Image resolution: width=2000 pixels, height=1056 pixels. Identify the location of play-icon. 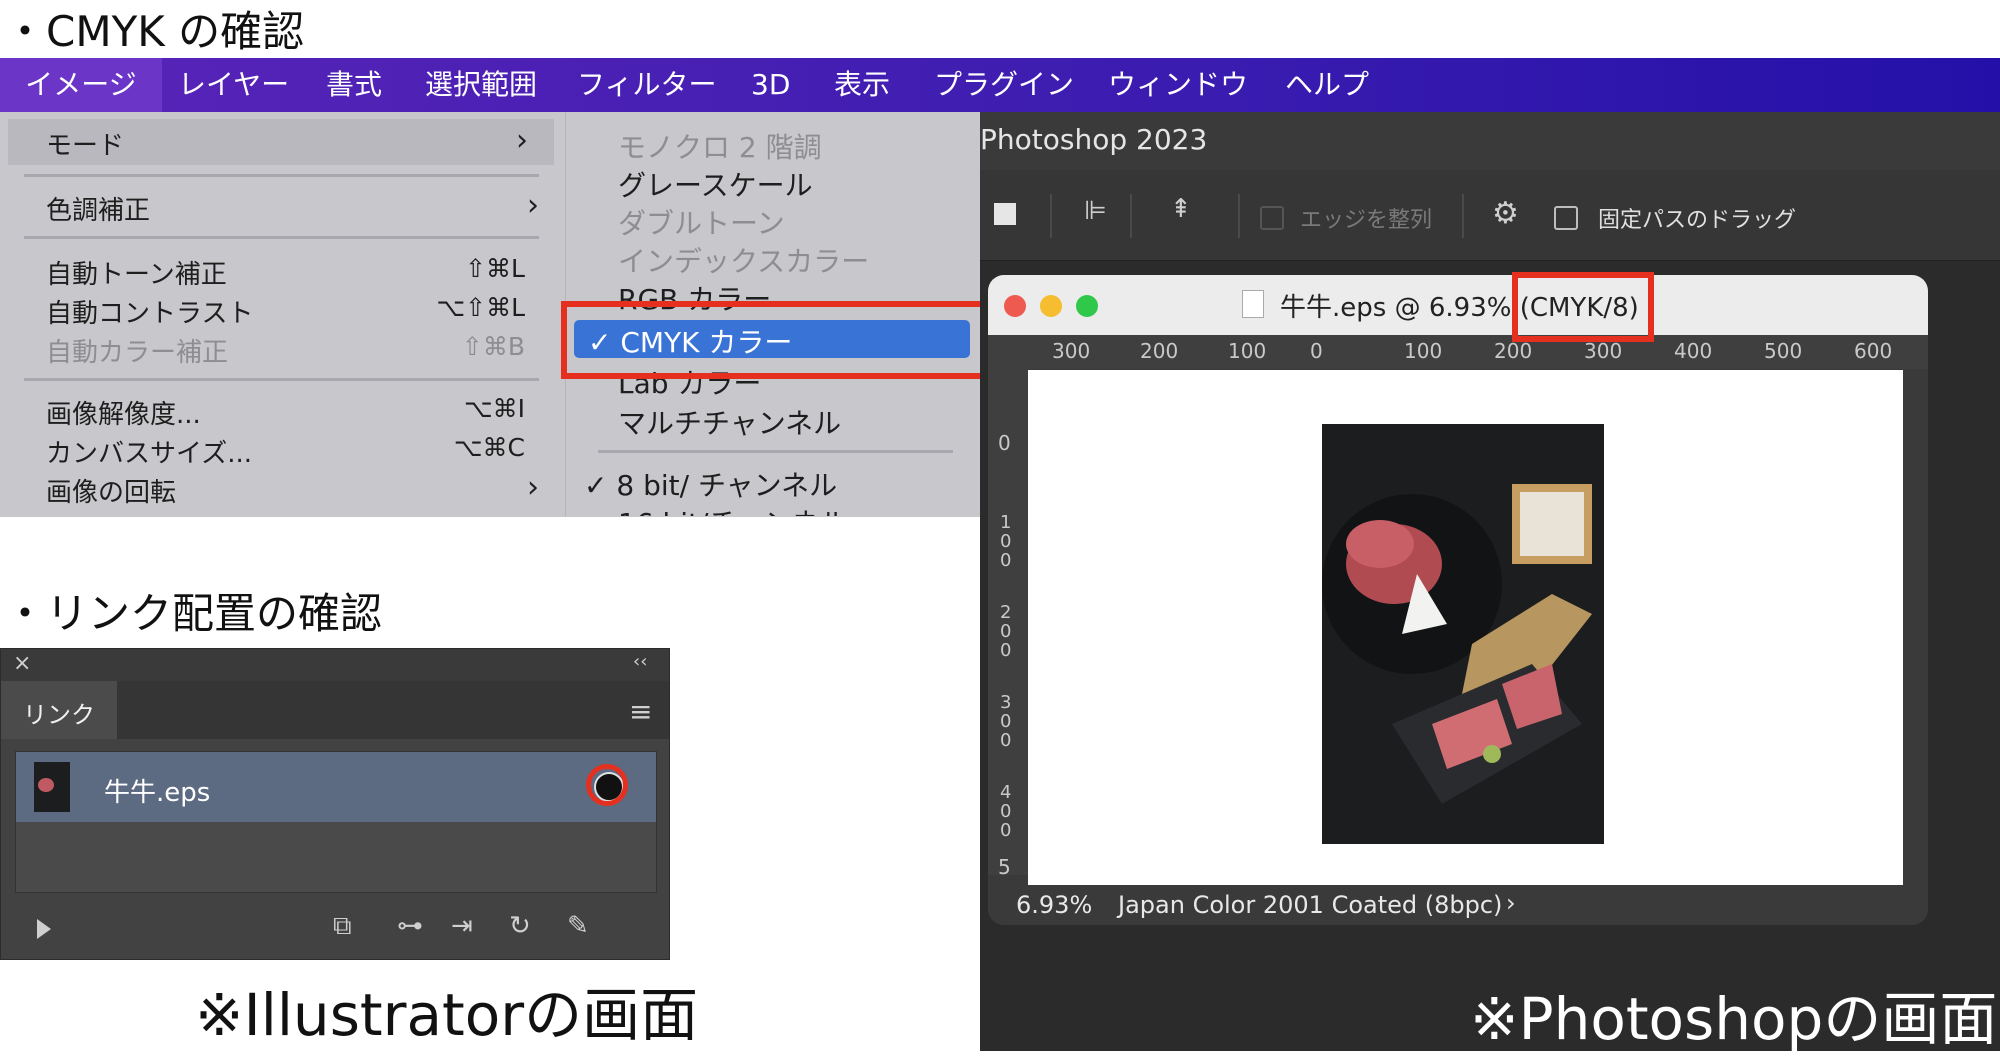
(44, 929).